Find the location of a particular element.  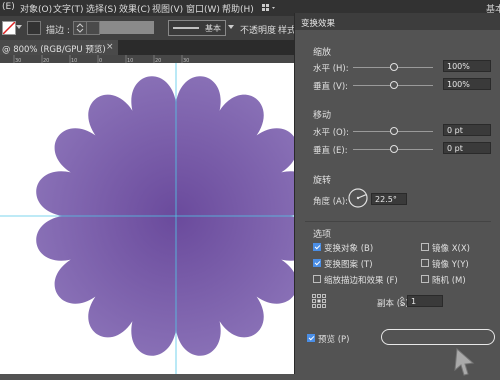

dialog-titlebar: 变换效果 is located at coordinates (397, 21).